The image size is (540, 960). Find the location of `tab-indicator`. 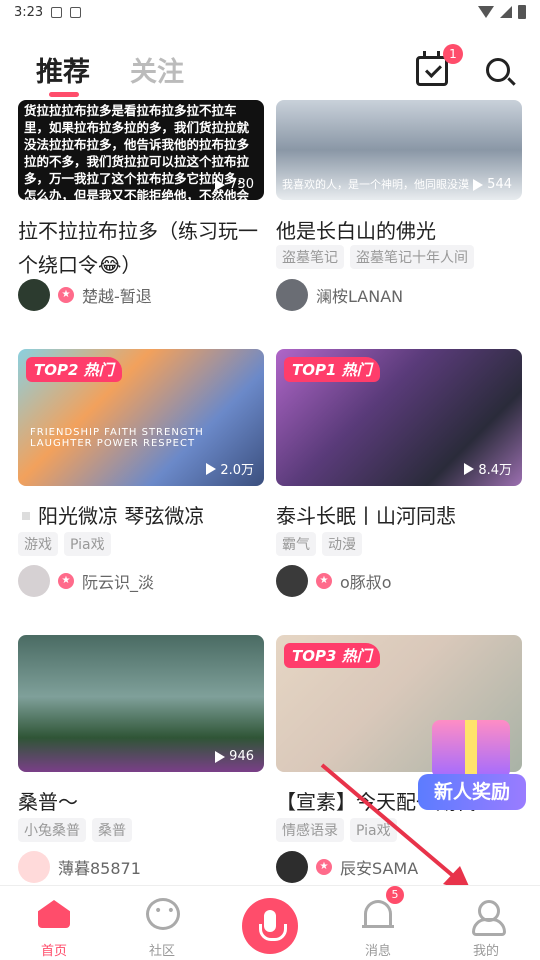

tab-indicator is located at coordinates (64, 94).